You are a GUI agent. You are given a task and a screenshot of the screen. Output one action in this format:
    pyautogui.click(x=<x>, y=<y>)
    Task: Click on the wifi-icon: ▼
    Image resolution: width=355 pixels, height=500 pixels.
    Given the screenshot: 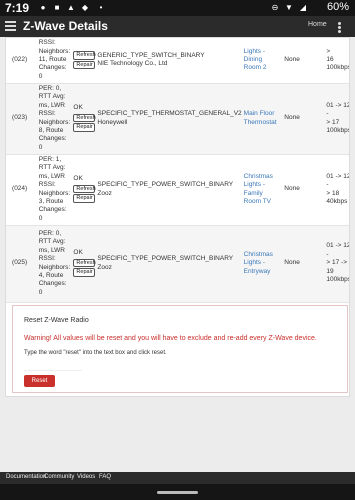 What is the action you would take?
    pyautogui.click(x=289, y=7)
    